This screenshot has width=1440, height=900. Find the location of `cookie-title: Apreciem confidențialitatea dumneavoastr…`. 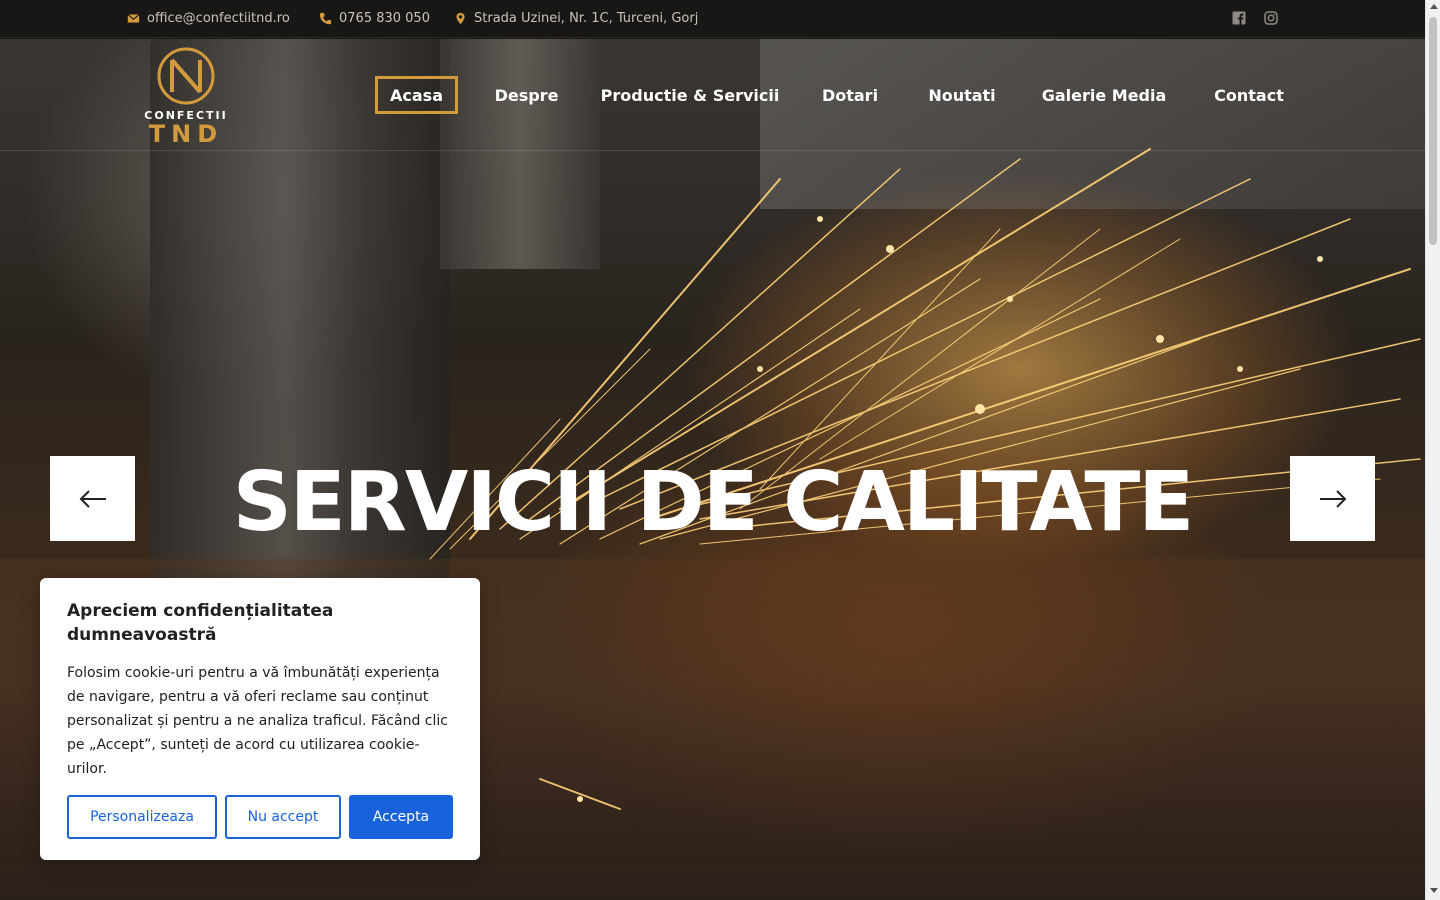

cookie-title: Apreciem confidențialitatea dumneavoastr… is located at coordinates (200, 623).